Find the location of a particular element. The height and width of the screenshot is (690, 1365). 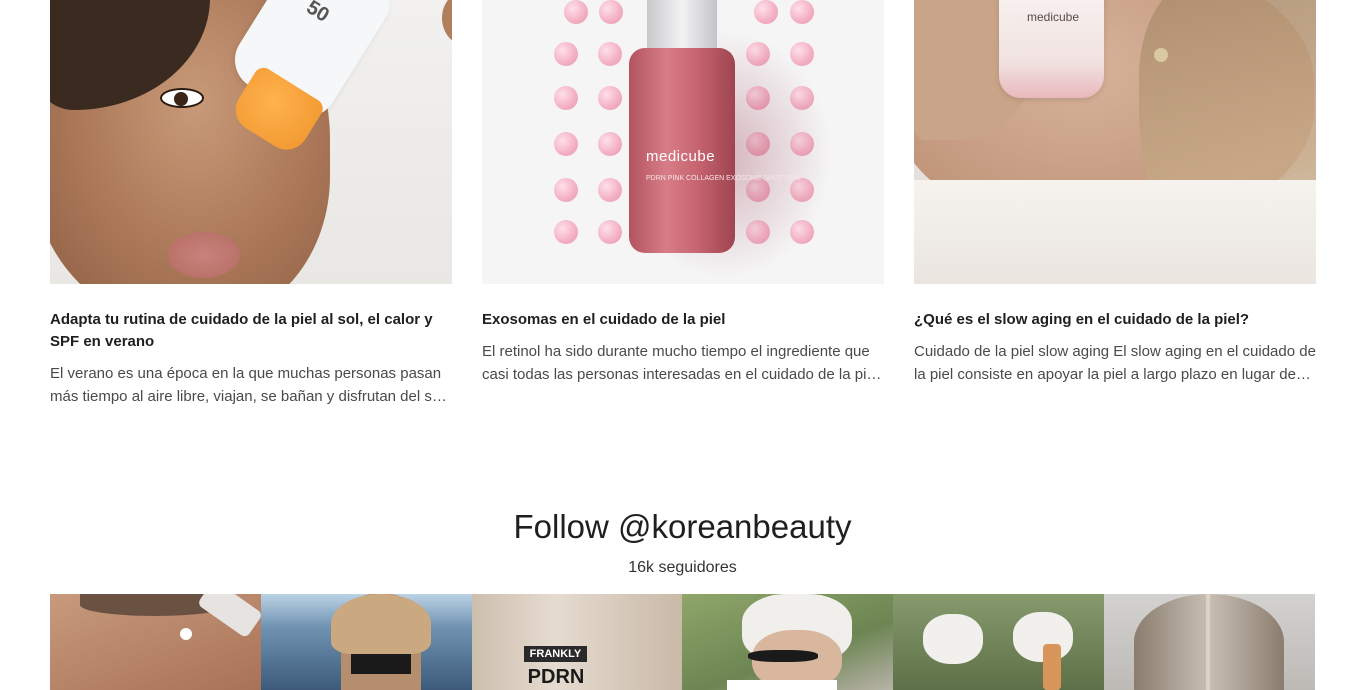

tube-label: 50 is located at coordinates (317, 13).